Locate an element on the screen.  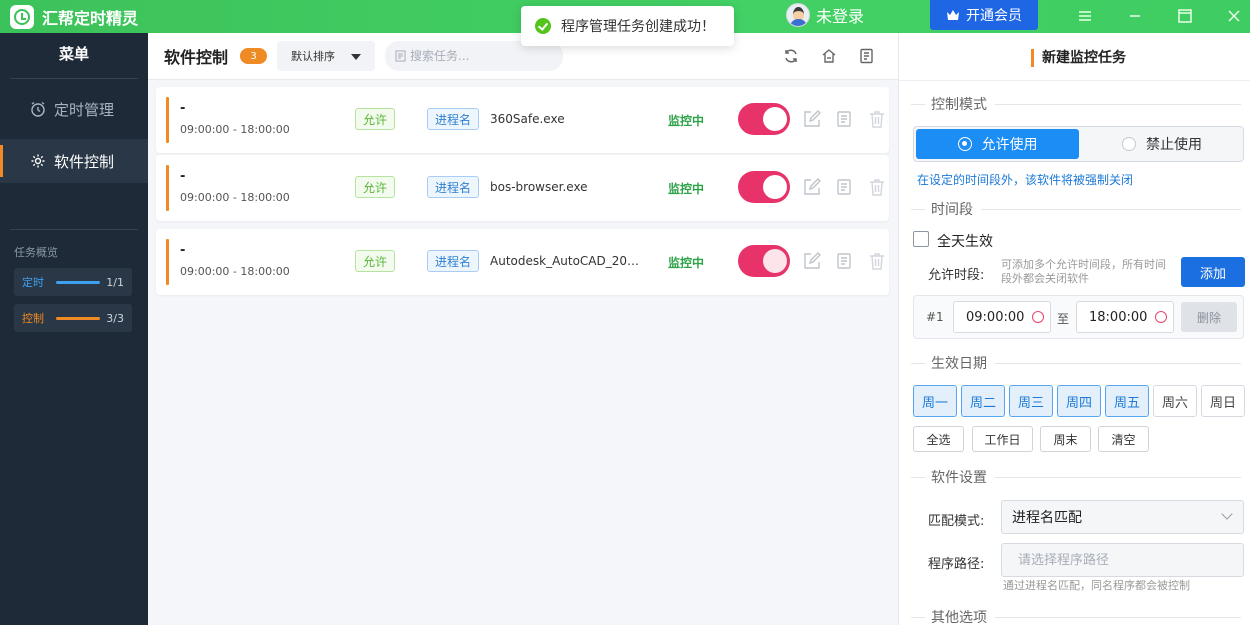
weekend-button: 周末 is located at coordinates (1065, 439).